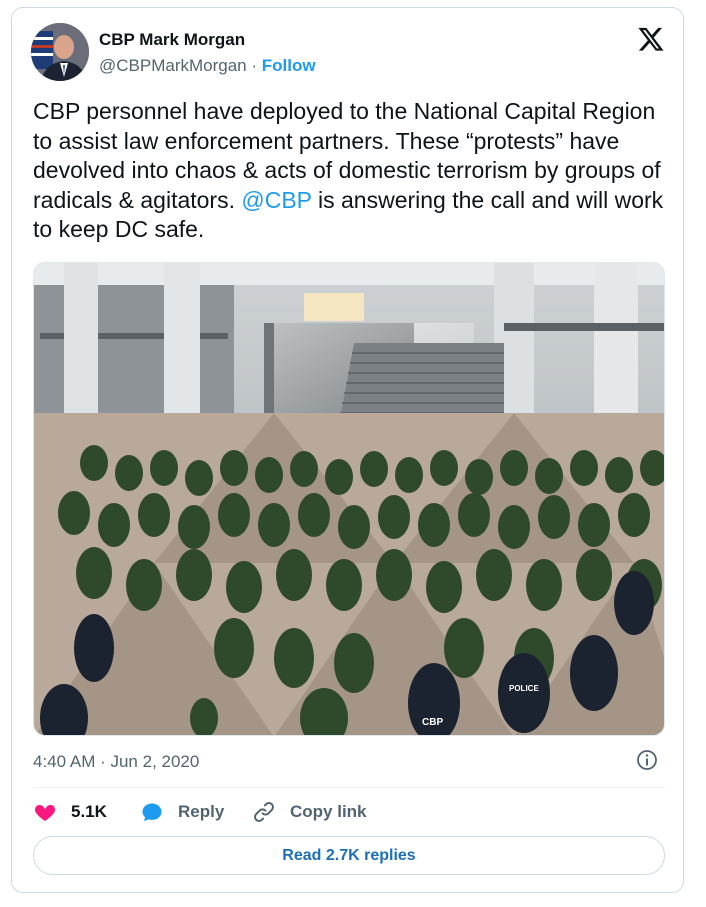 This screenshot has height=907, width=706. I want to click on photo-vest-police-label: POLICE, so click(524, 688).